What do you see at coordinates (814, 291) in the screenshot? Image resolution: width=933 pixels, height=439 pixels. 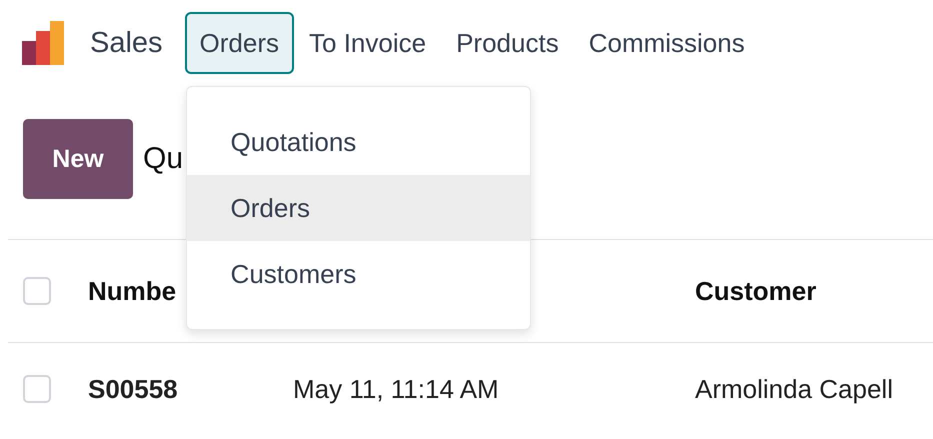 I see `column-header: Customer` at bounding box center [814, 291].